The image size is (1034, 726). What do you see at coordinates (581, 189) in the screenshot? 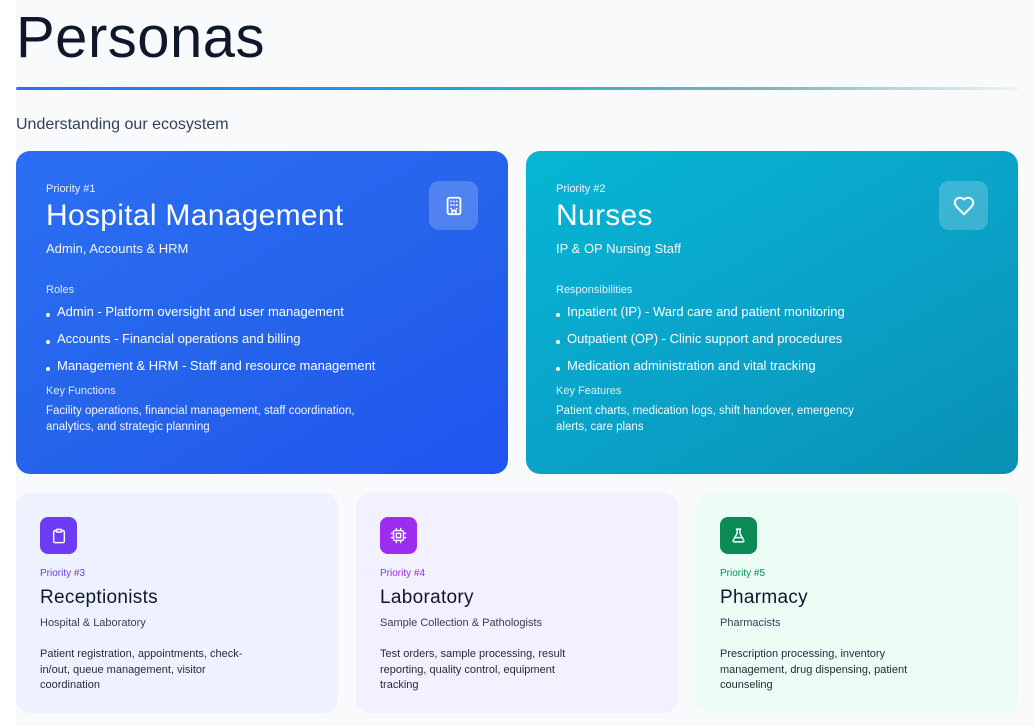
I see `priority-label: Priority #2` at bounding box center [581, 189].